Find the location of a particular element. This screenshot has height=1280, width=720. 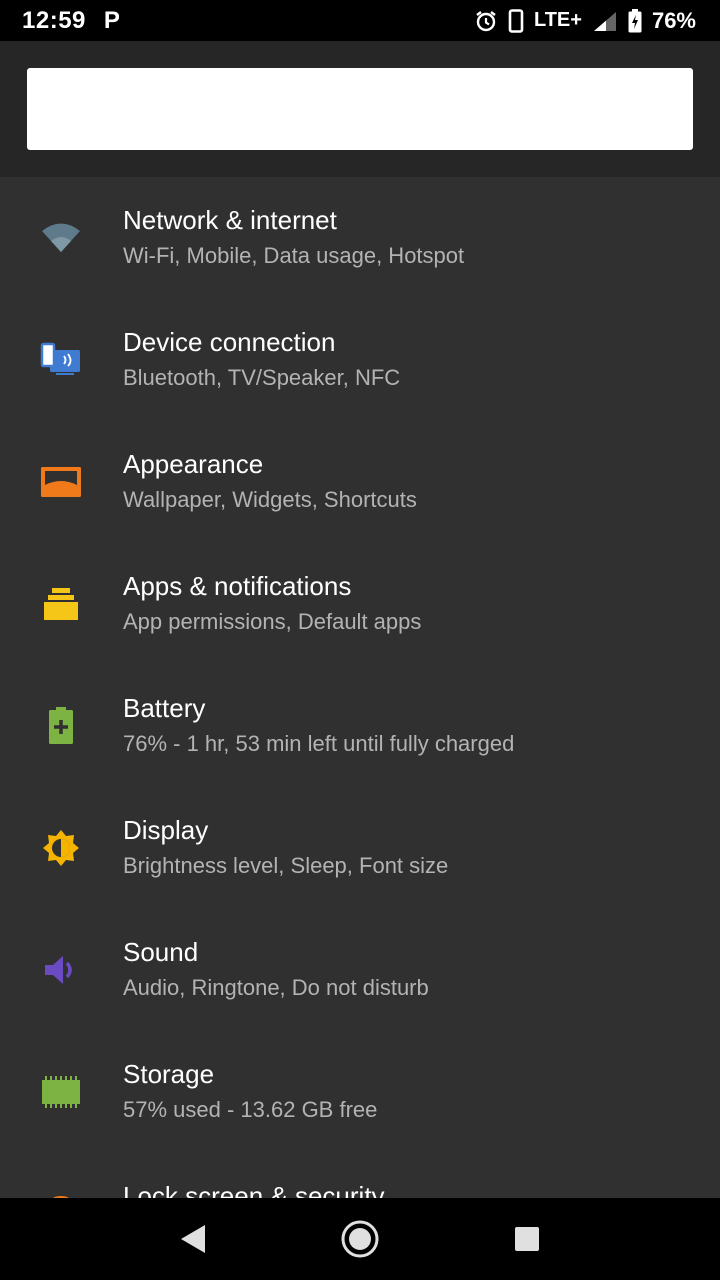

home-icon is located at coordinates (360, 1239).